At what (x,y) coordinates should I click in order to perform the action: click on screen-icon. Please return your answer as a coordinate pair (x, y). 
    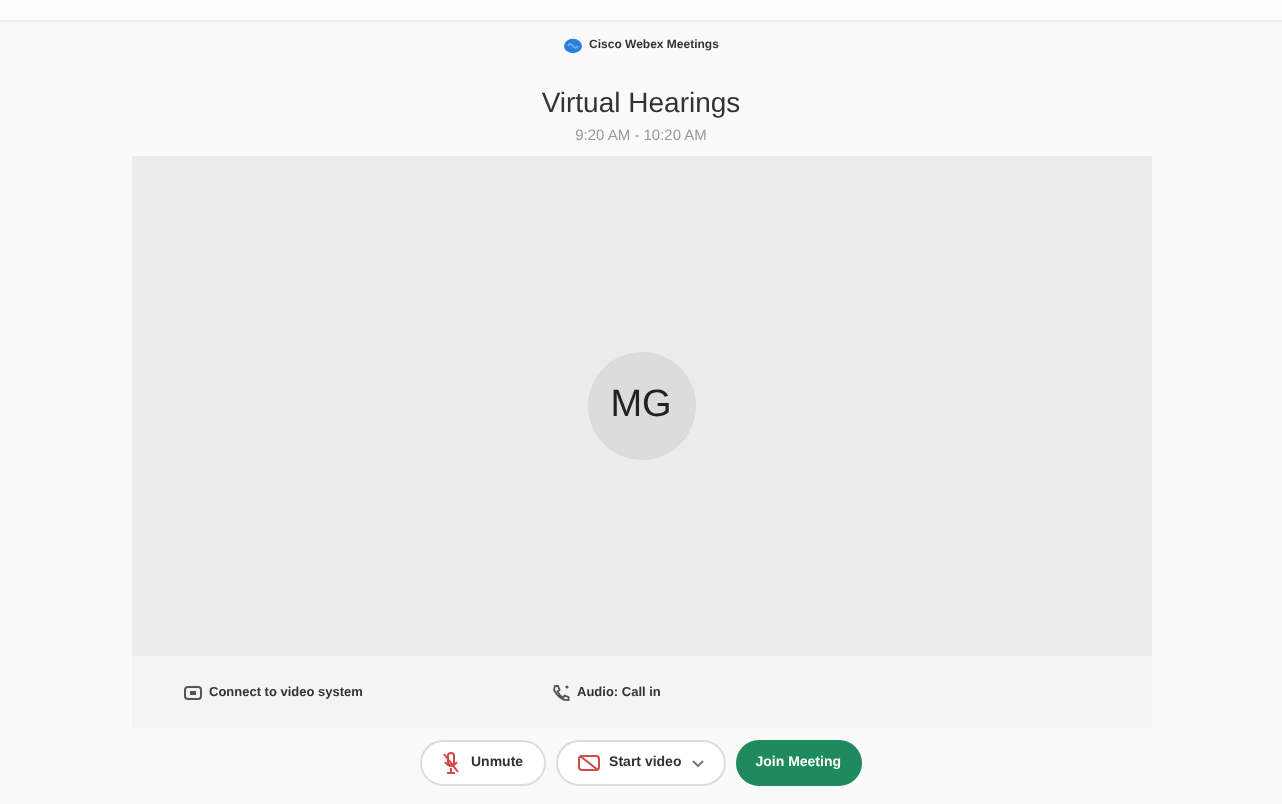
    Looking at the image, I should click on (192, 692).